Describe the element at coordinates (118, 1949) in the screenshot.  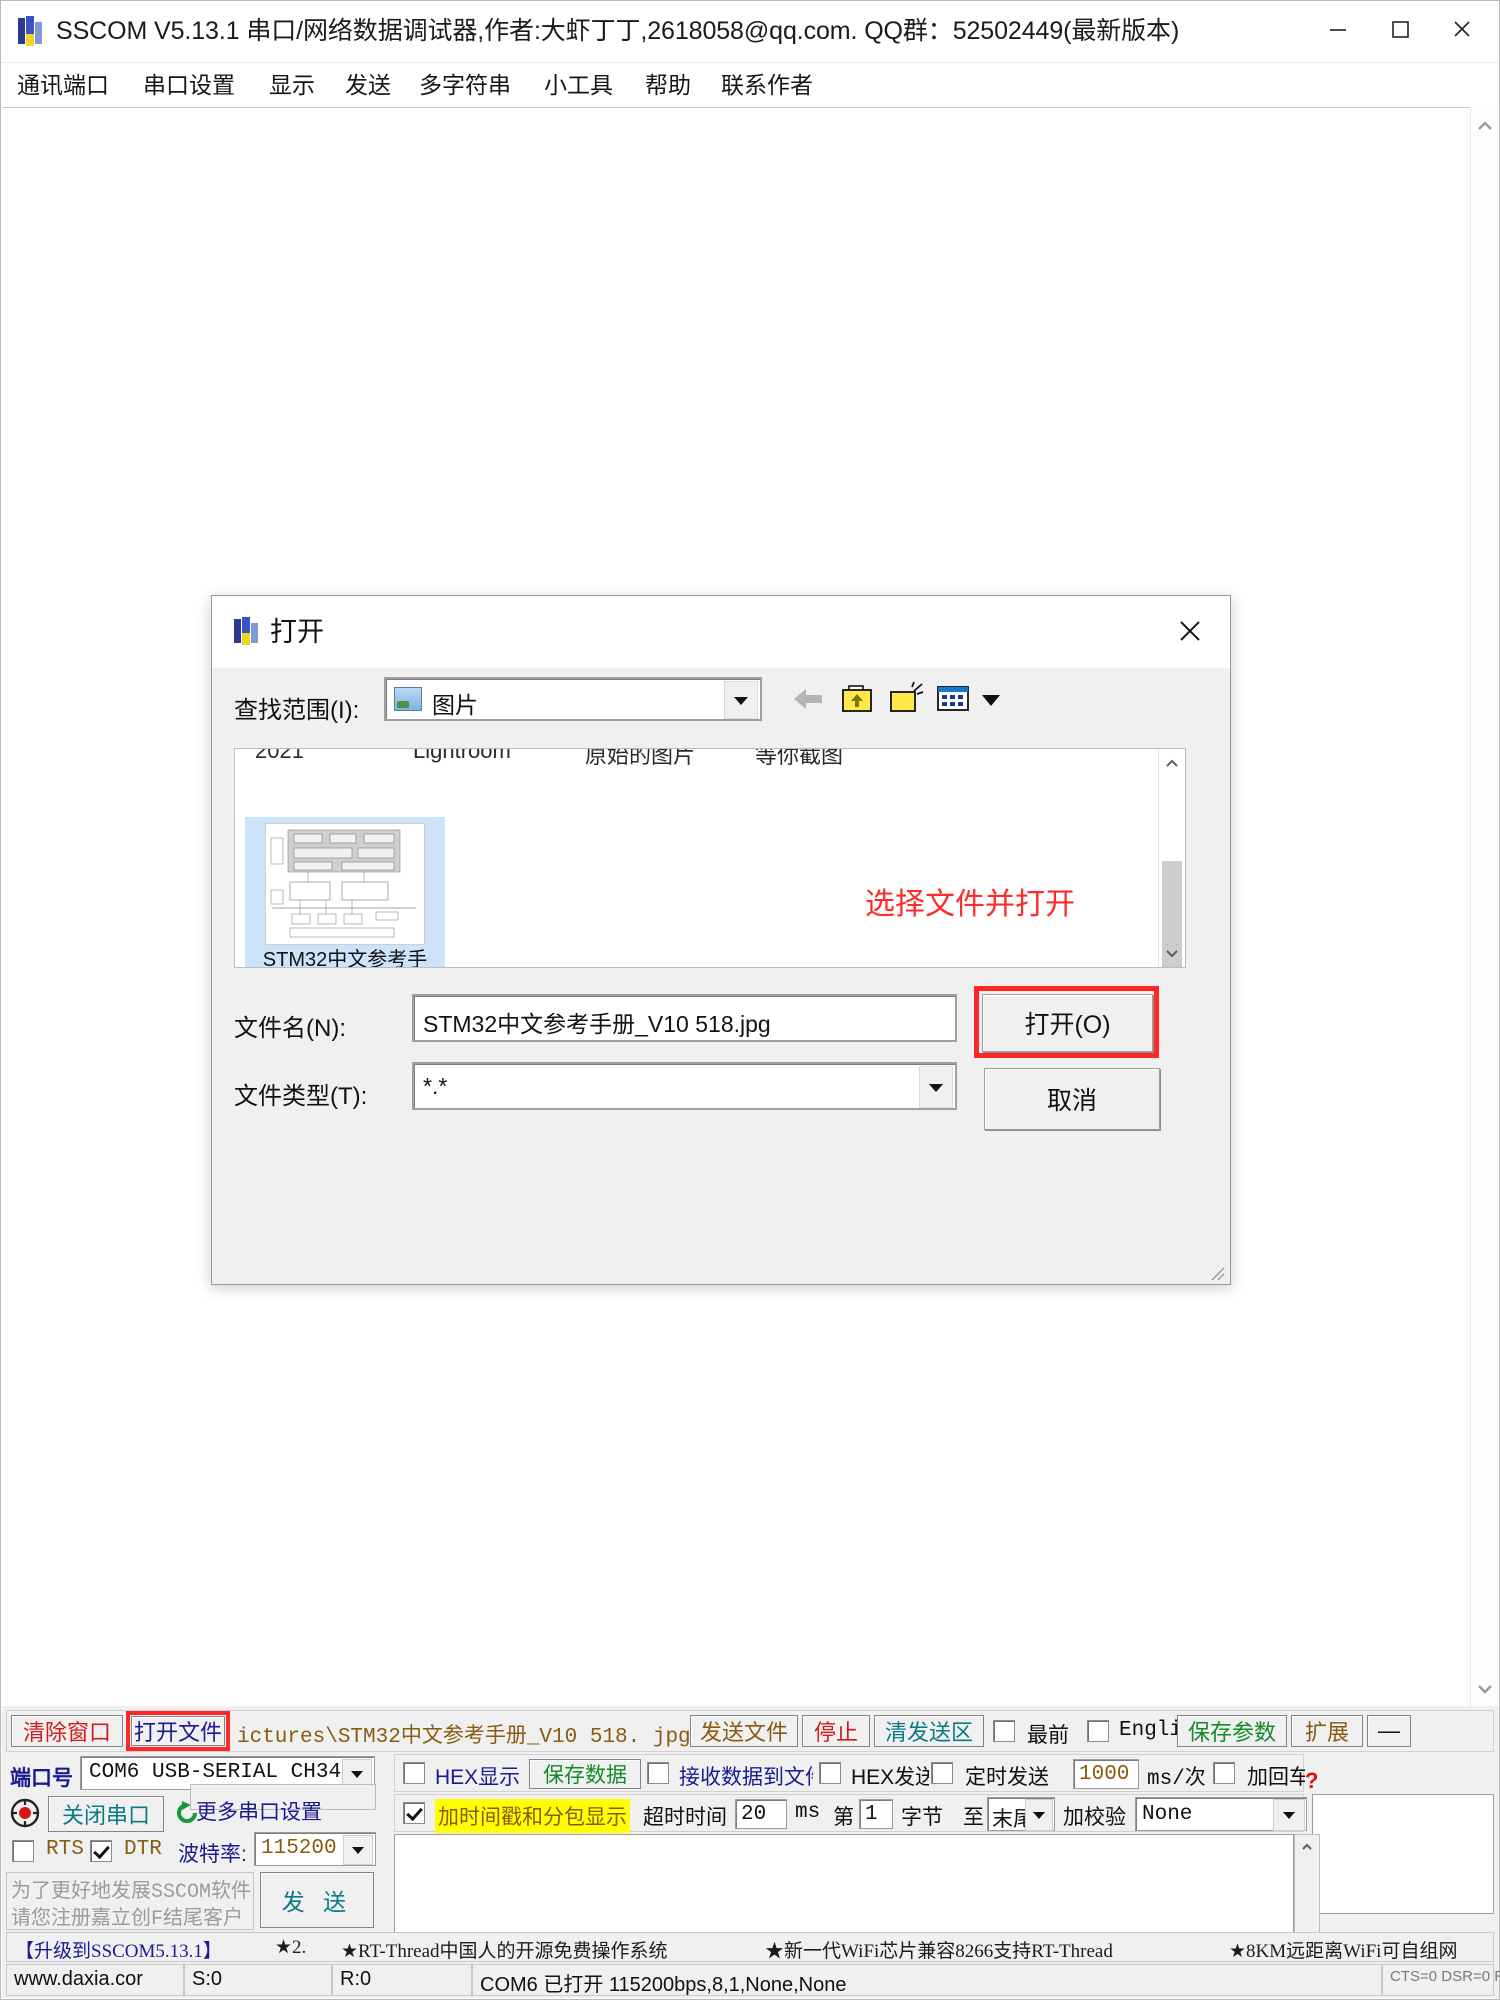
I see `ad-item-0: 【升级到SSCOM5.13.1】` at that location.